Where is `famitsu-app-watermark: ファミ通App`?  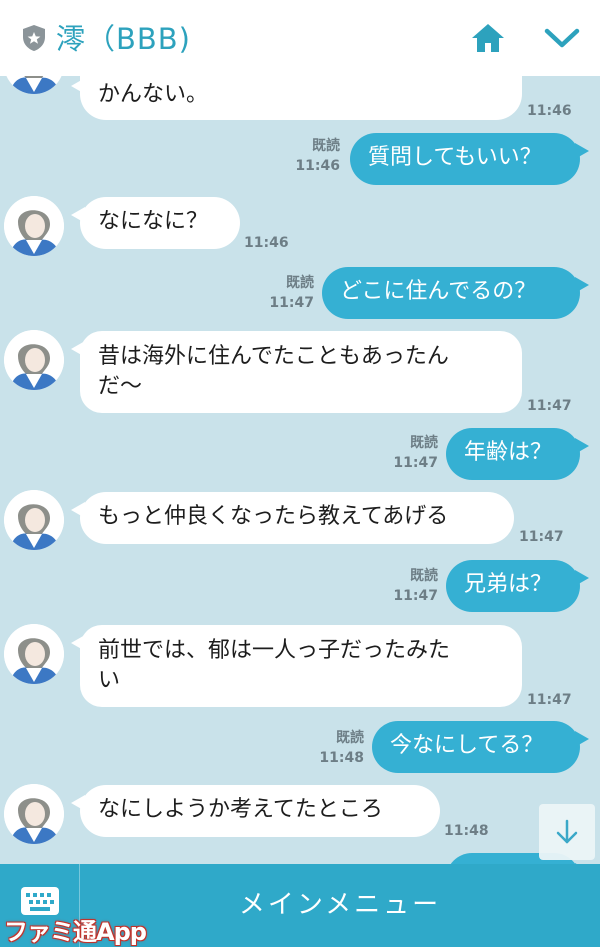
famitsu-app-watermark: ファミ通App is located at coordinates (75, 932).